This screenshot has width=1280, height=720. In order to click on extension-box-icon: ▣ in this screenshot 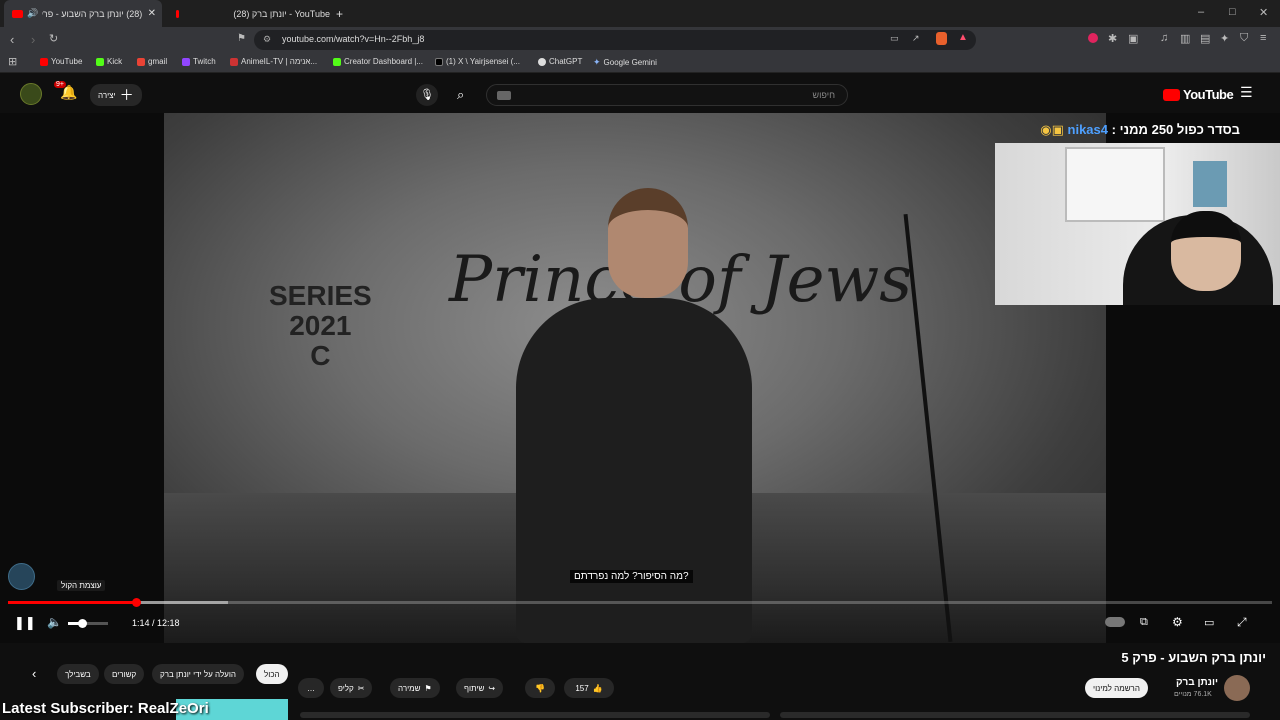, I will do `click(1133, 38)`.